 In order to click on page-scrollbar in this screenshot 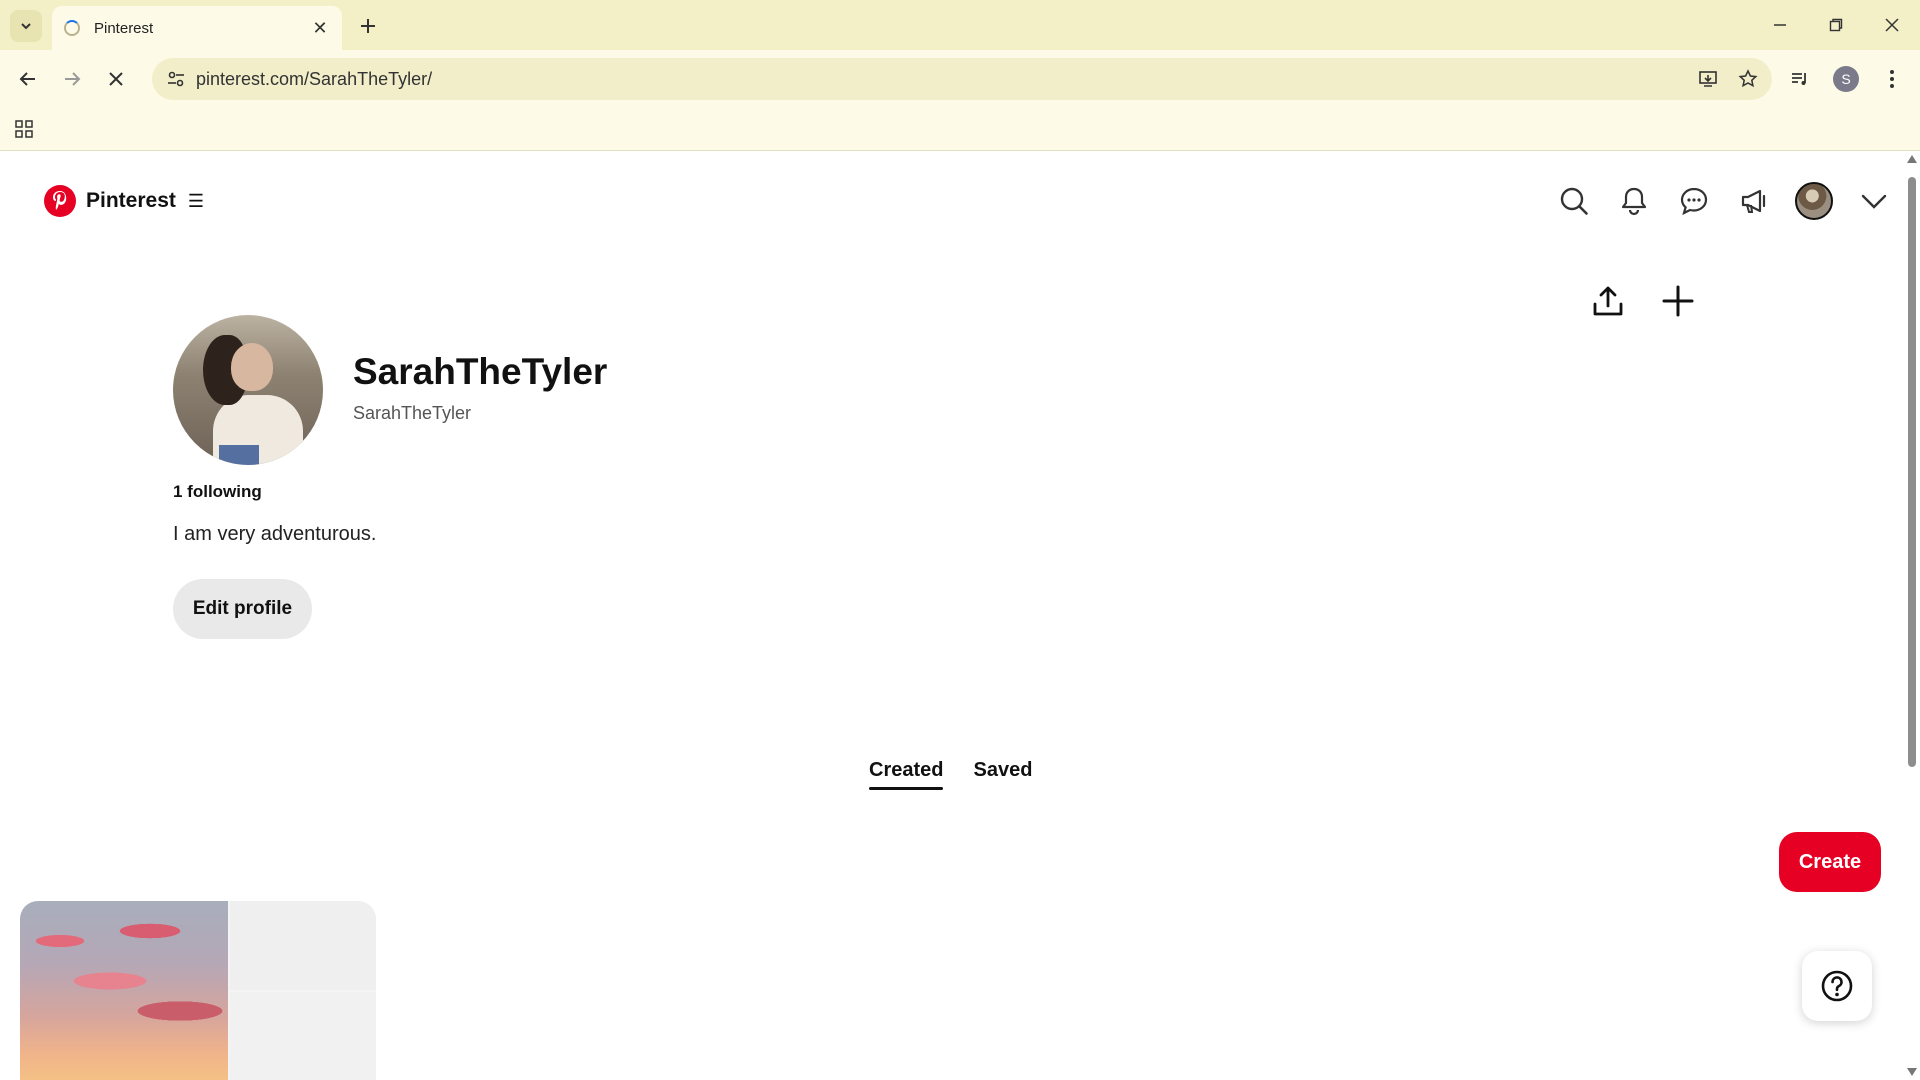, I will do `click(1912, 615)`.